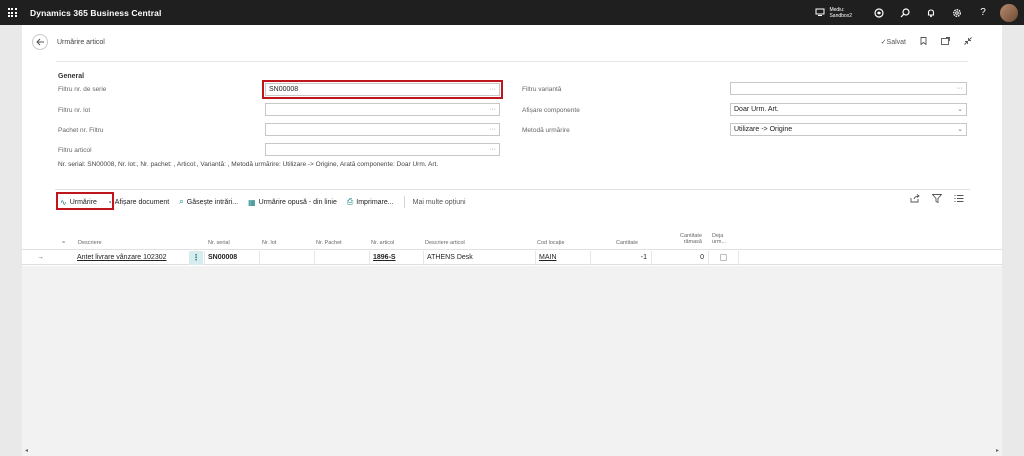 This screenshot has height=456, width=1024. Describe the element at coordinates (382, 149) in the screenshot. I see `item-filter-input: ···` at that location.